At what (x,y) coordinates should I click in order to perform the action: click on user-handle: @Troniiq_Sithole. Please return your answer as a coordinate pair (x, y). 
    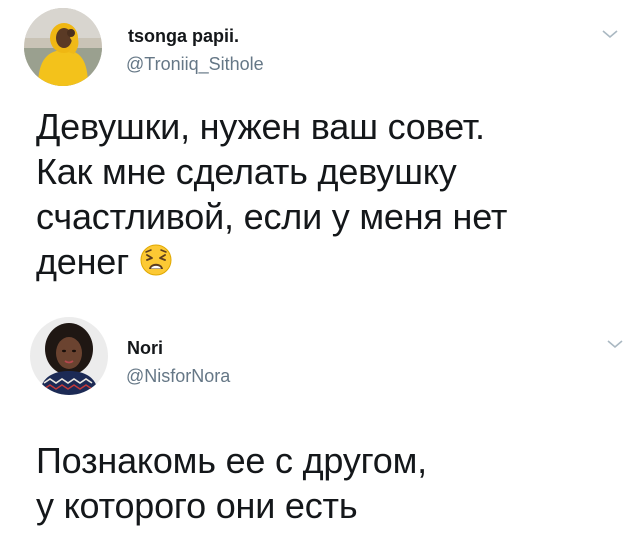
    Looking at the image, I should click on (195, 64).